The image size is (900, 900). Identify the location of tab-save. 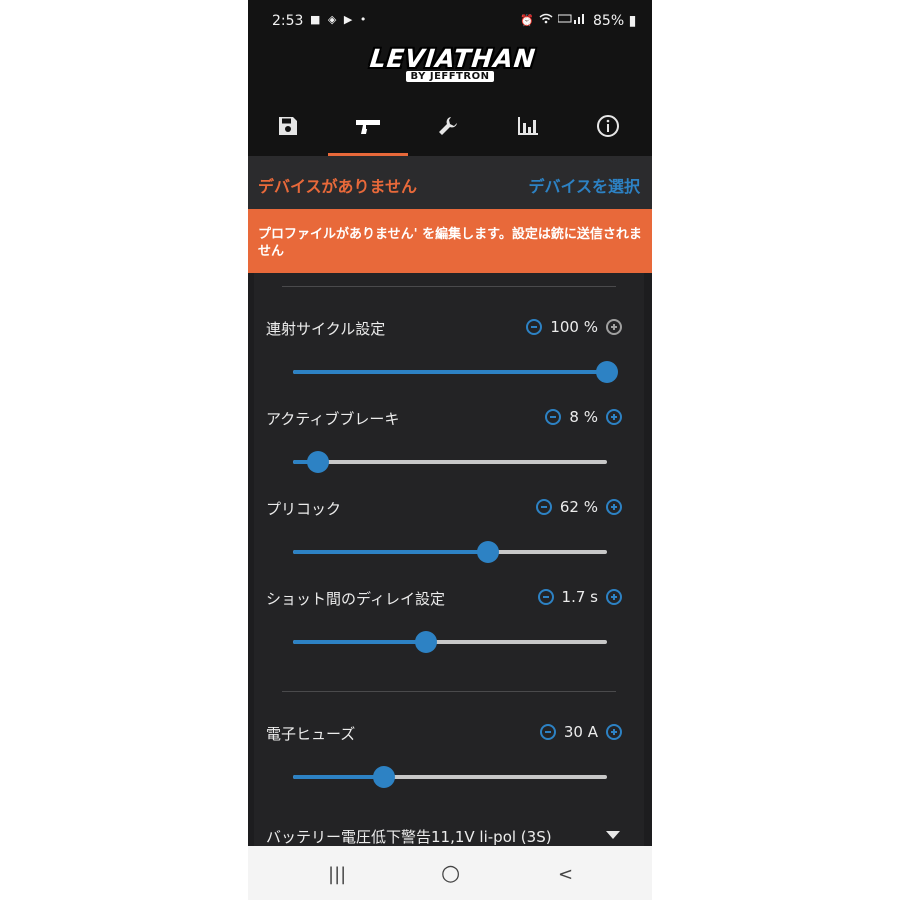
(288, 128).